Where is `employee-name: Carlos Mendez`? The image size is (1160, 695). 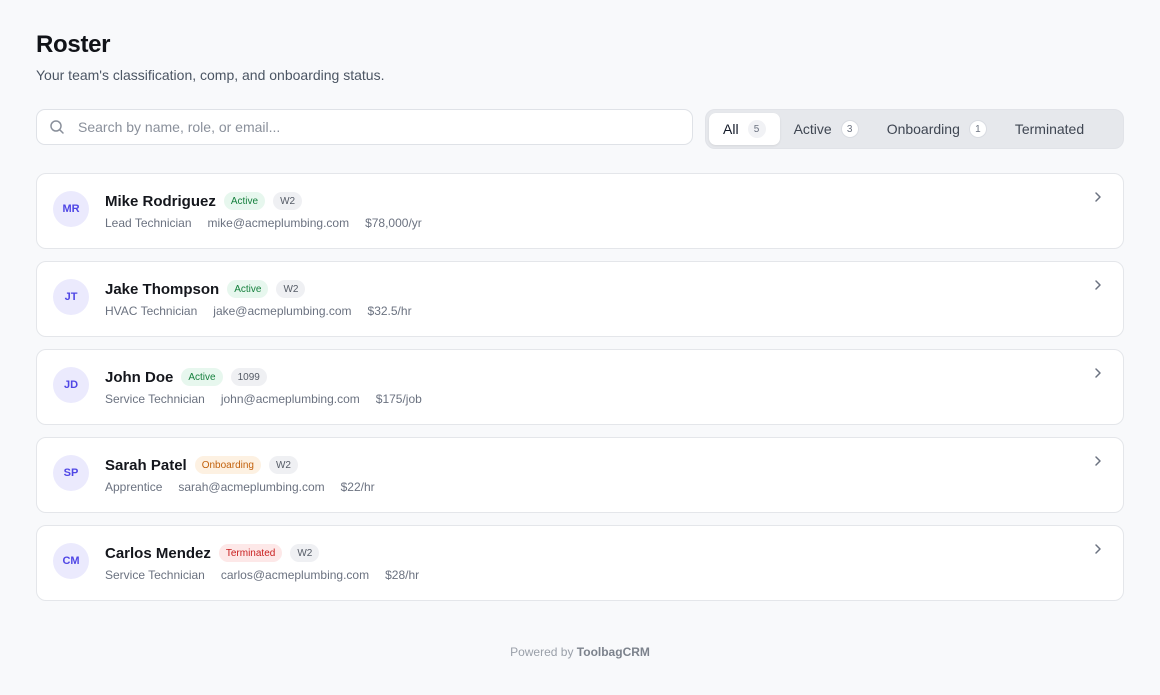
employee-name: Carlos Mendez is located at coordinates (158, 553).